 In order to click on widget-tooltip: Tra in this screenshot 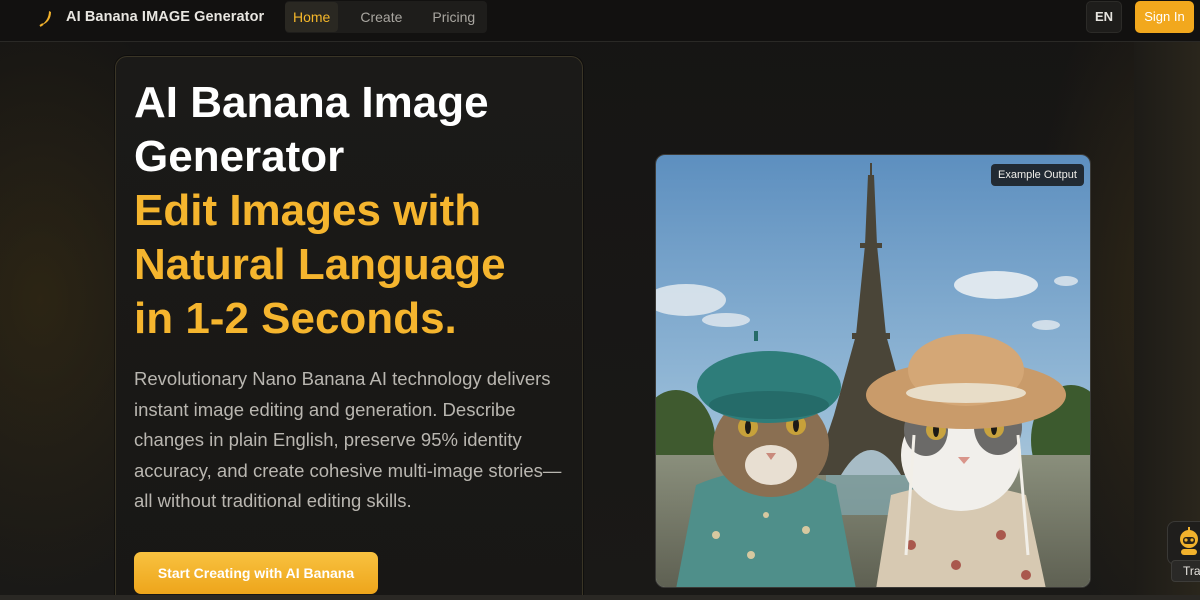, I will do `click(1185, 571)`.